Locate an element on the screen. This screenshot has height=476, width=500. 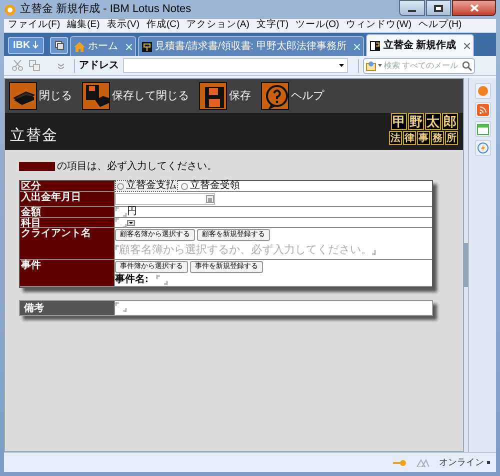
field-label: 科目 is located at coordinates (67, 222).